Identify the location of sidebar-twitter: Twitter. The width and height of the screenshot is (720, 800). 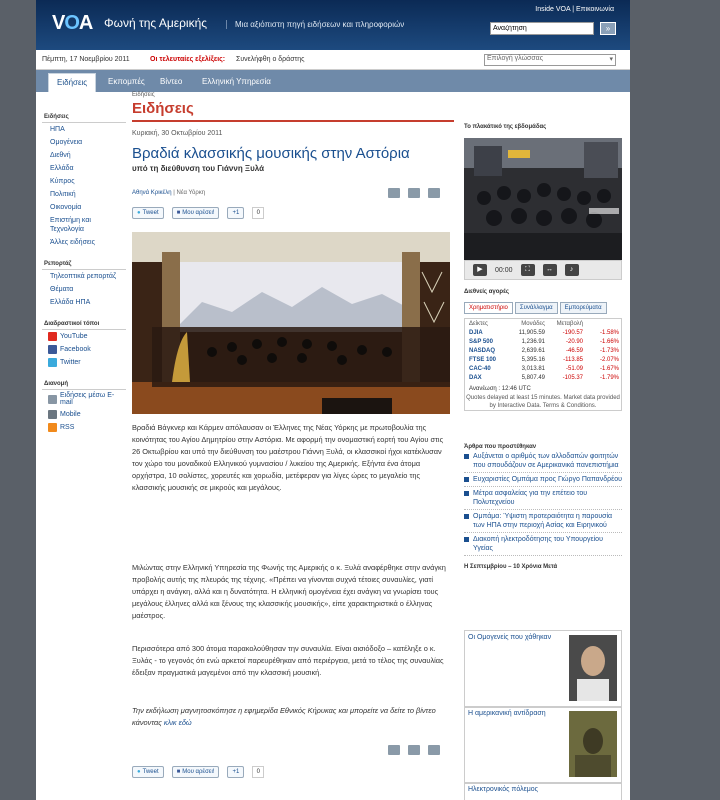
(84, 362).